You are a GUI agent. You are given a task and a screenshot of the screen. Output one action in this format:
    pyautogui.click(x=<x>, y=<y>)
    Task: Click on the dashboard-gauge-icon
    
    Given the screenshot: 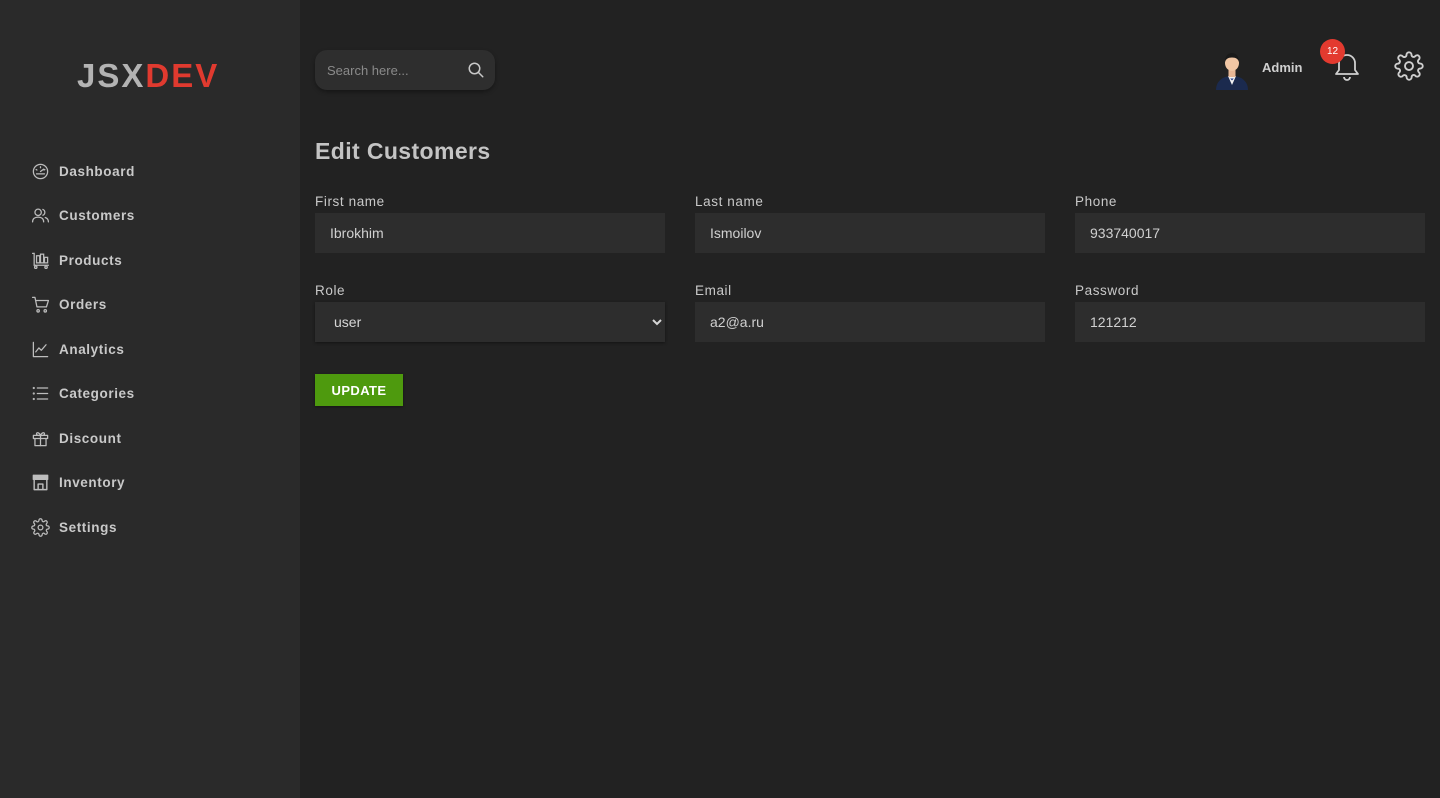 What is the action you would take?
    pyautogui.click(x=40, y=171)
    